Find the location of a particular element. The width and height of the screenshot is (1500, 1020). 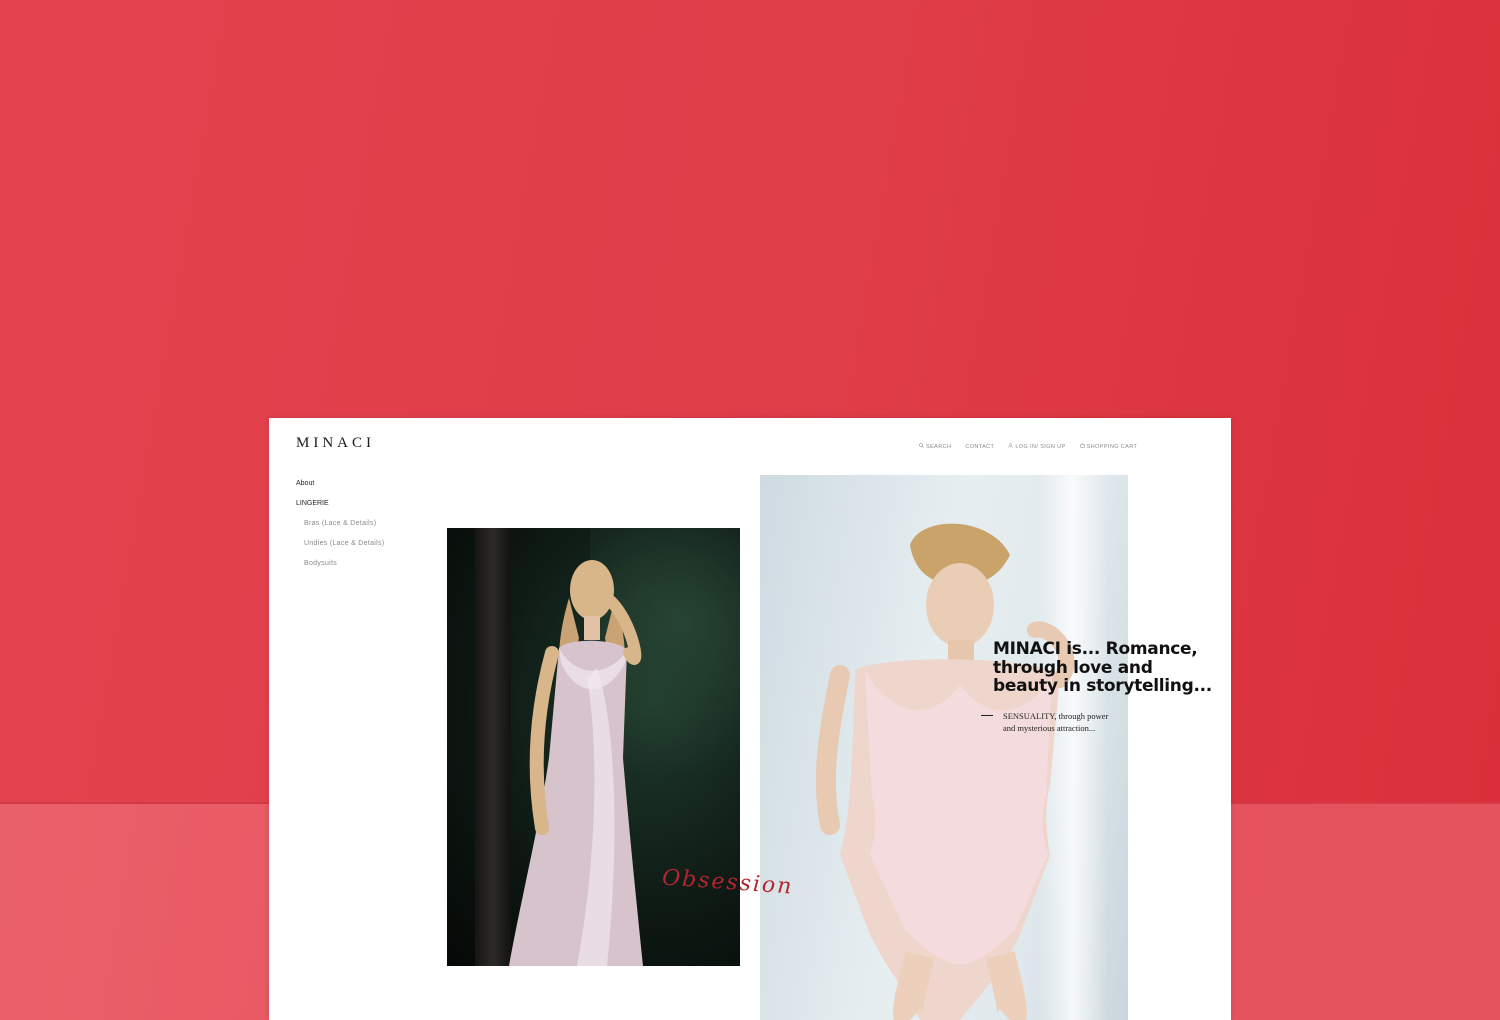

sidebar-item-bras: Bras (Lace & Details) is located at coordinates (340, 528).